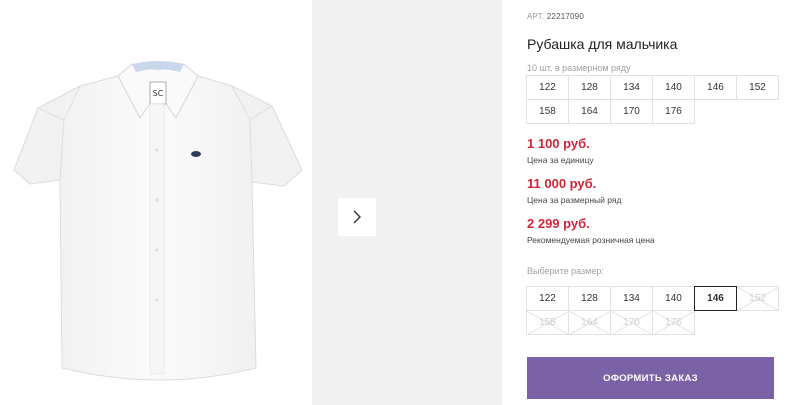 The width and height of the screenshot is (800, 405). I want to click on size-option-164: 164, so click(589, 322).